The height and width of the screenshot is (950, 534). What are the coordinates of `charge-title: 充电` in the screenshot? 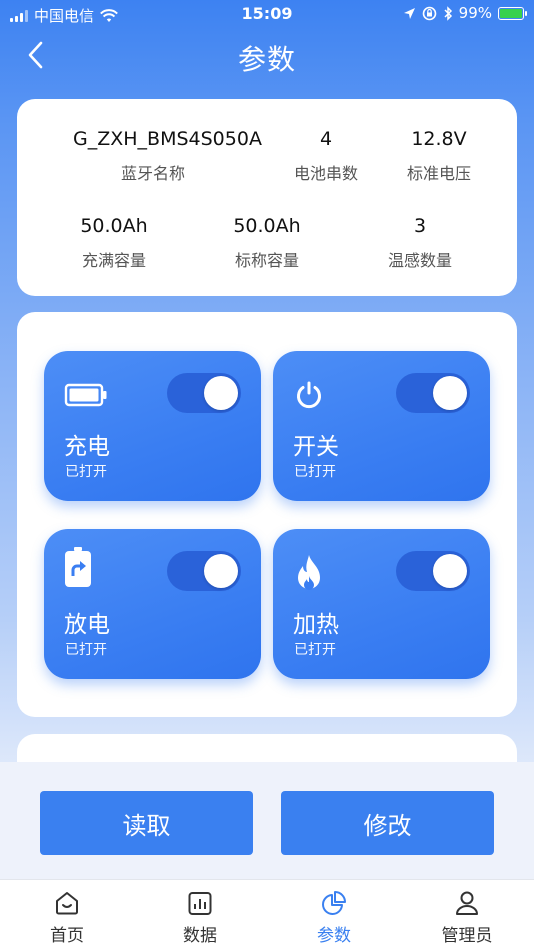 It's located at (87, 447).